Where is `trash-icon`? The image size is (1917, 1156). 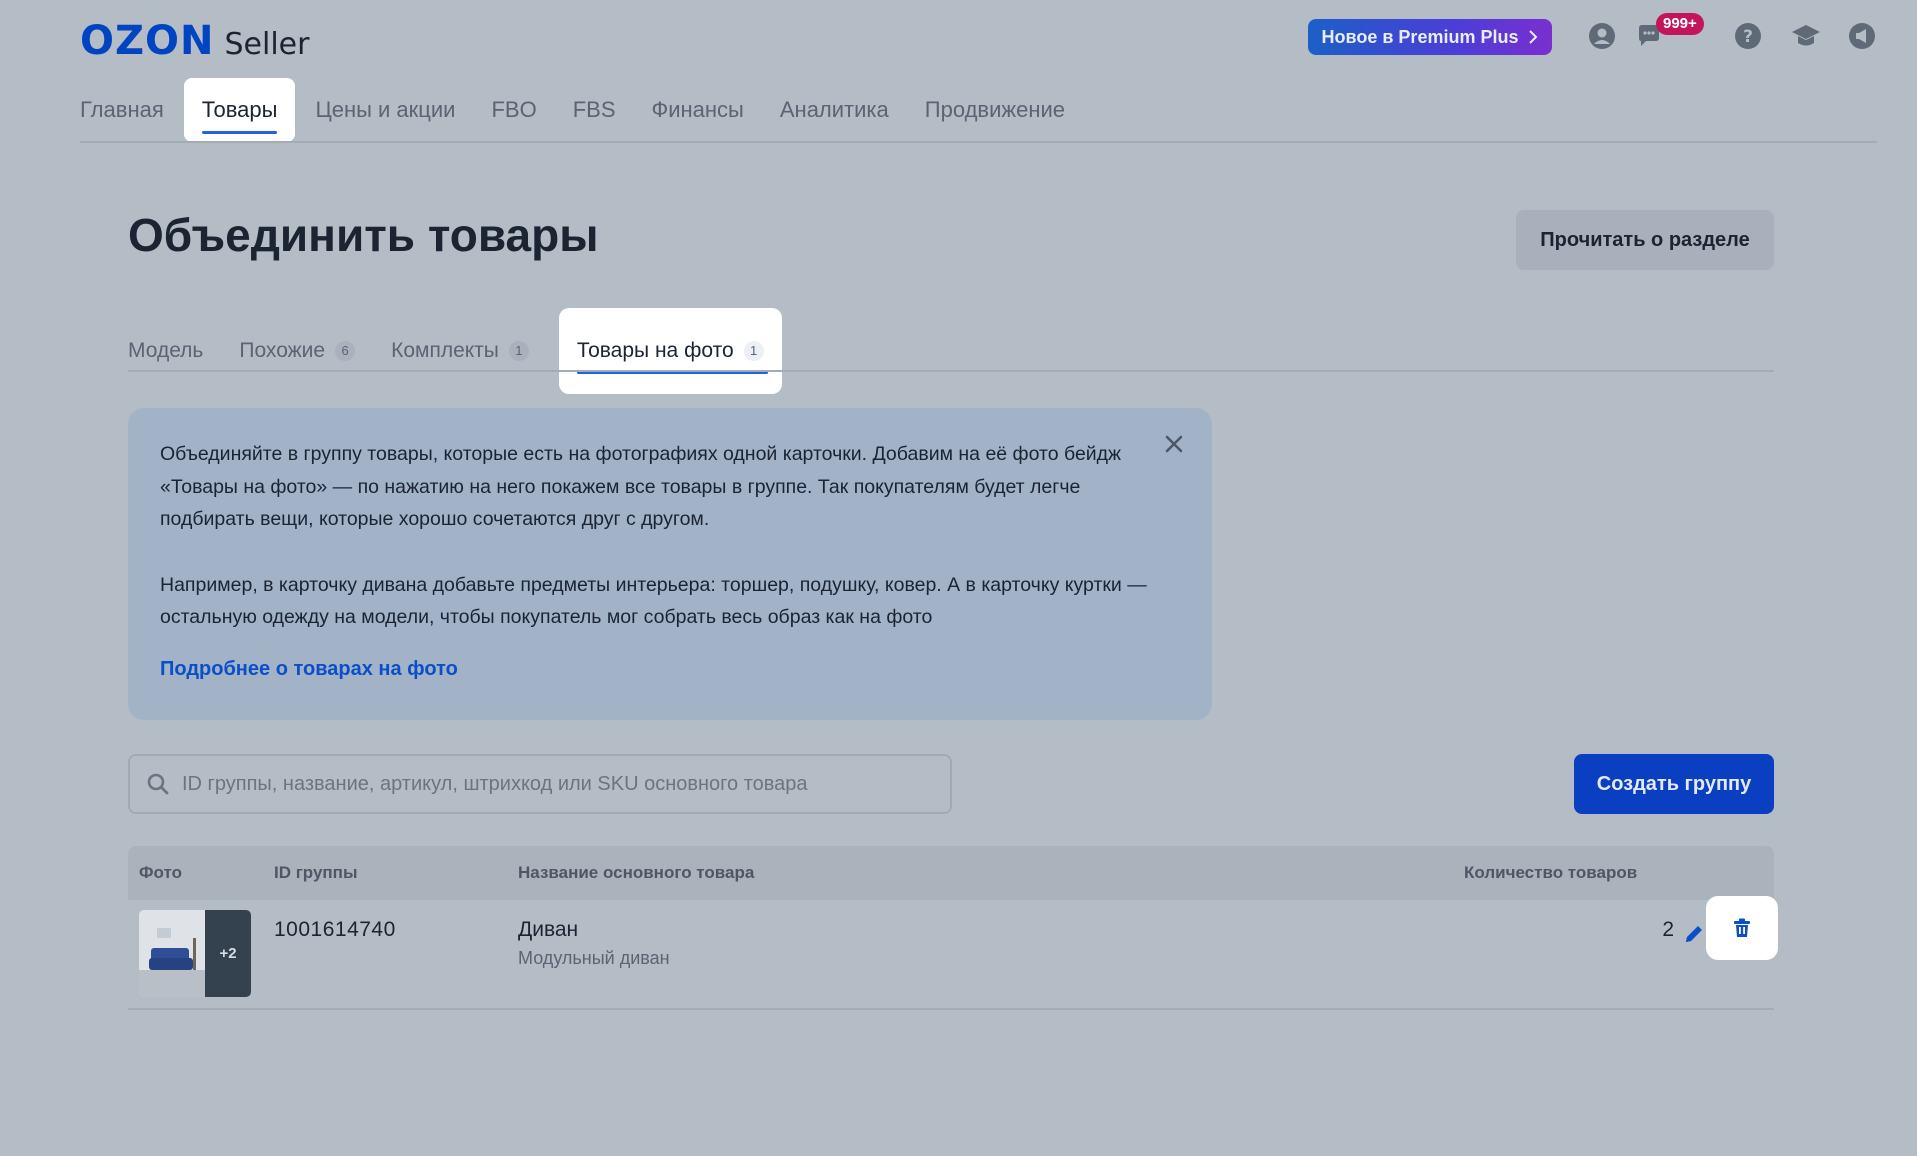 trash-icon is located at coordinates (1742, 928).